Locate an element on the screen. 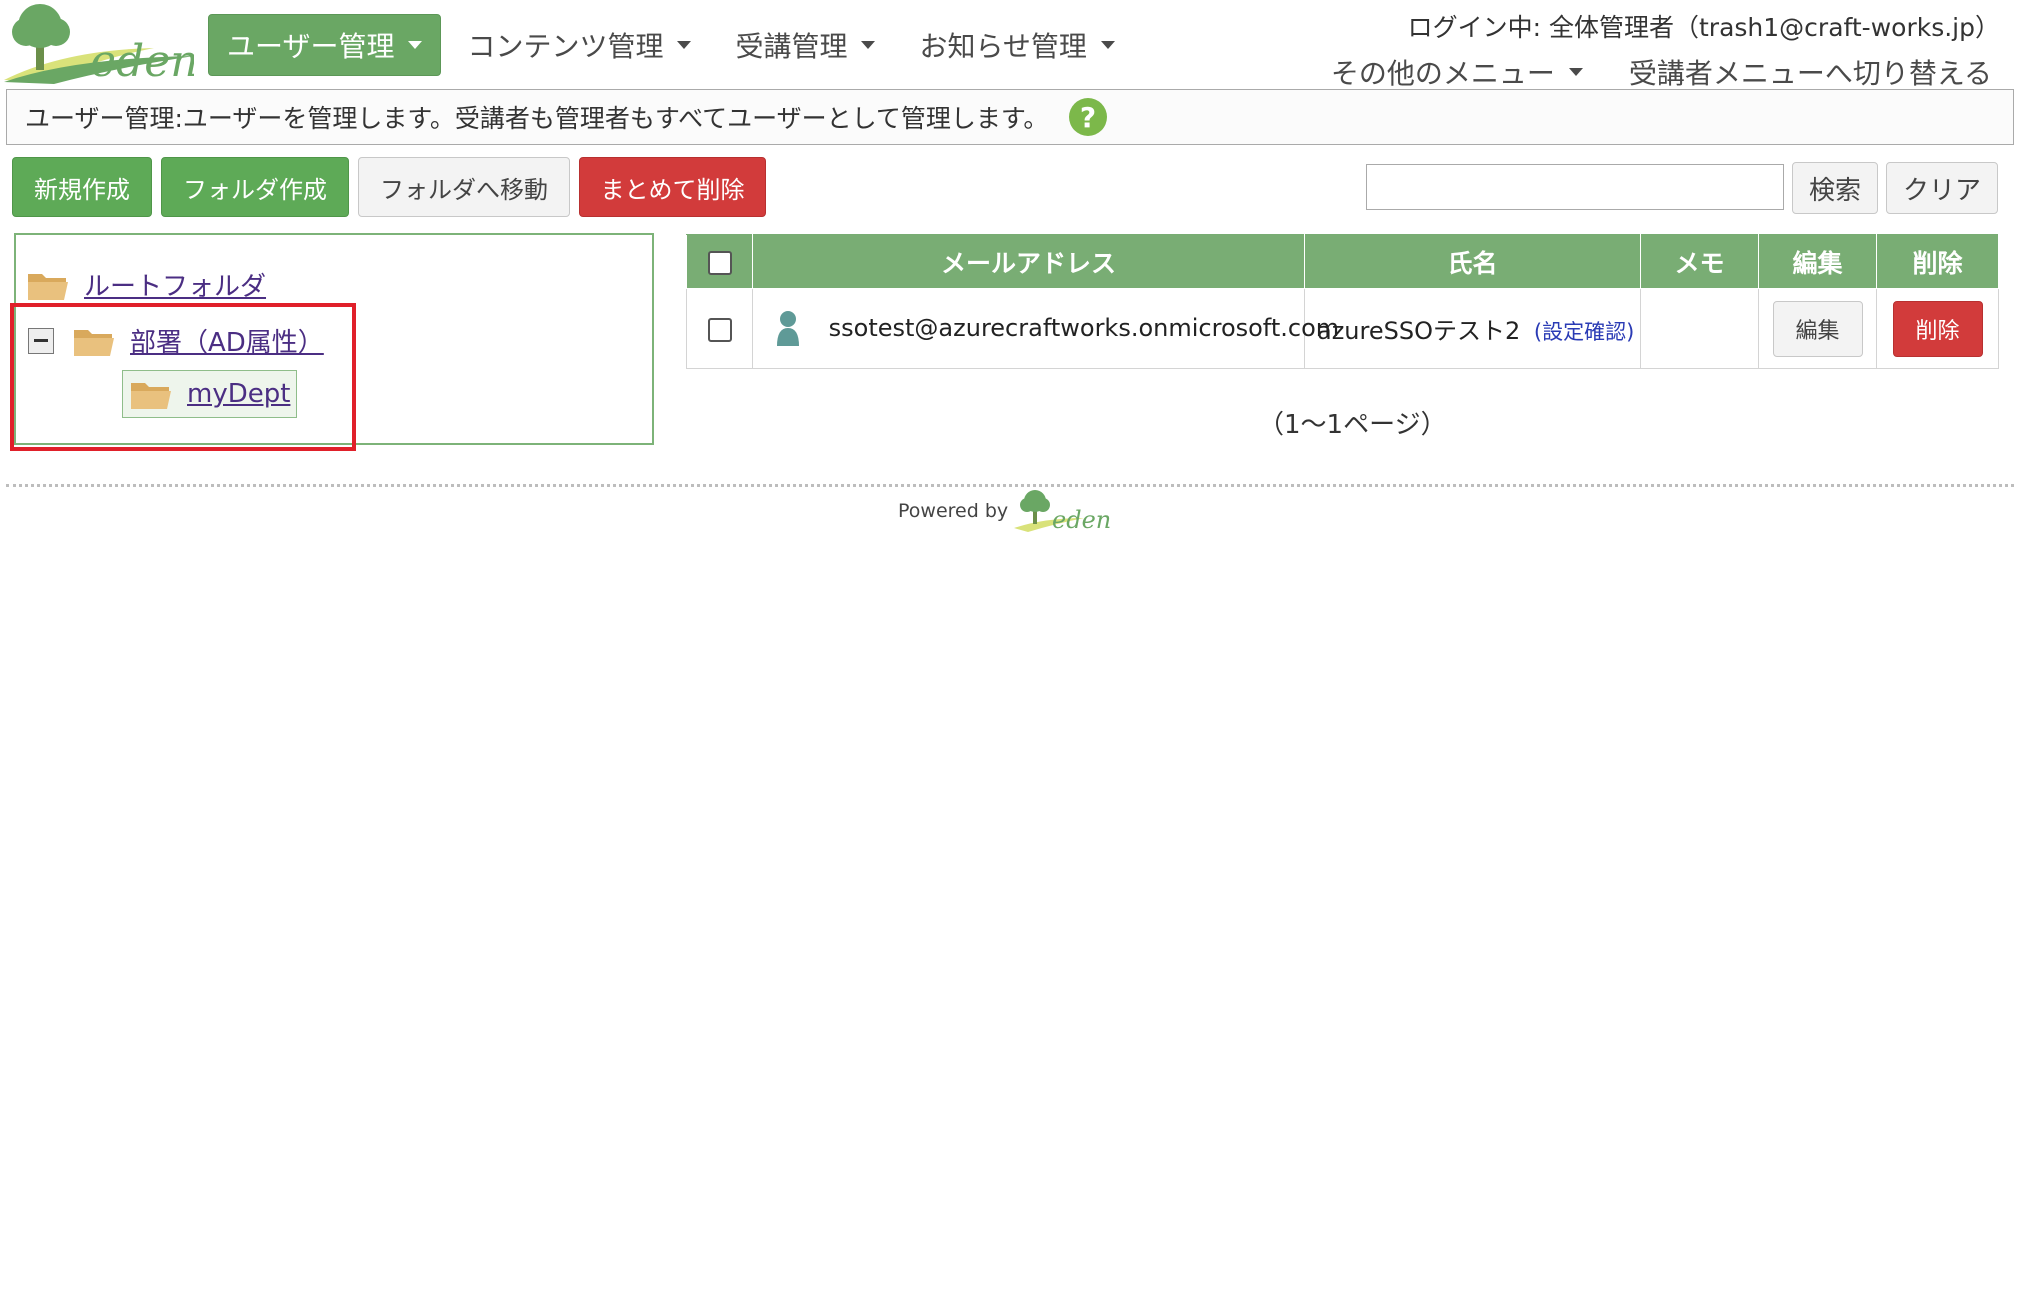 This screenshot has height=1316, width=2020. powered-by: Powered by eden is located at coordinates (1004, 511).